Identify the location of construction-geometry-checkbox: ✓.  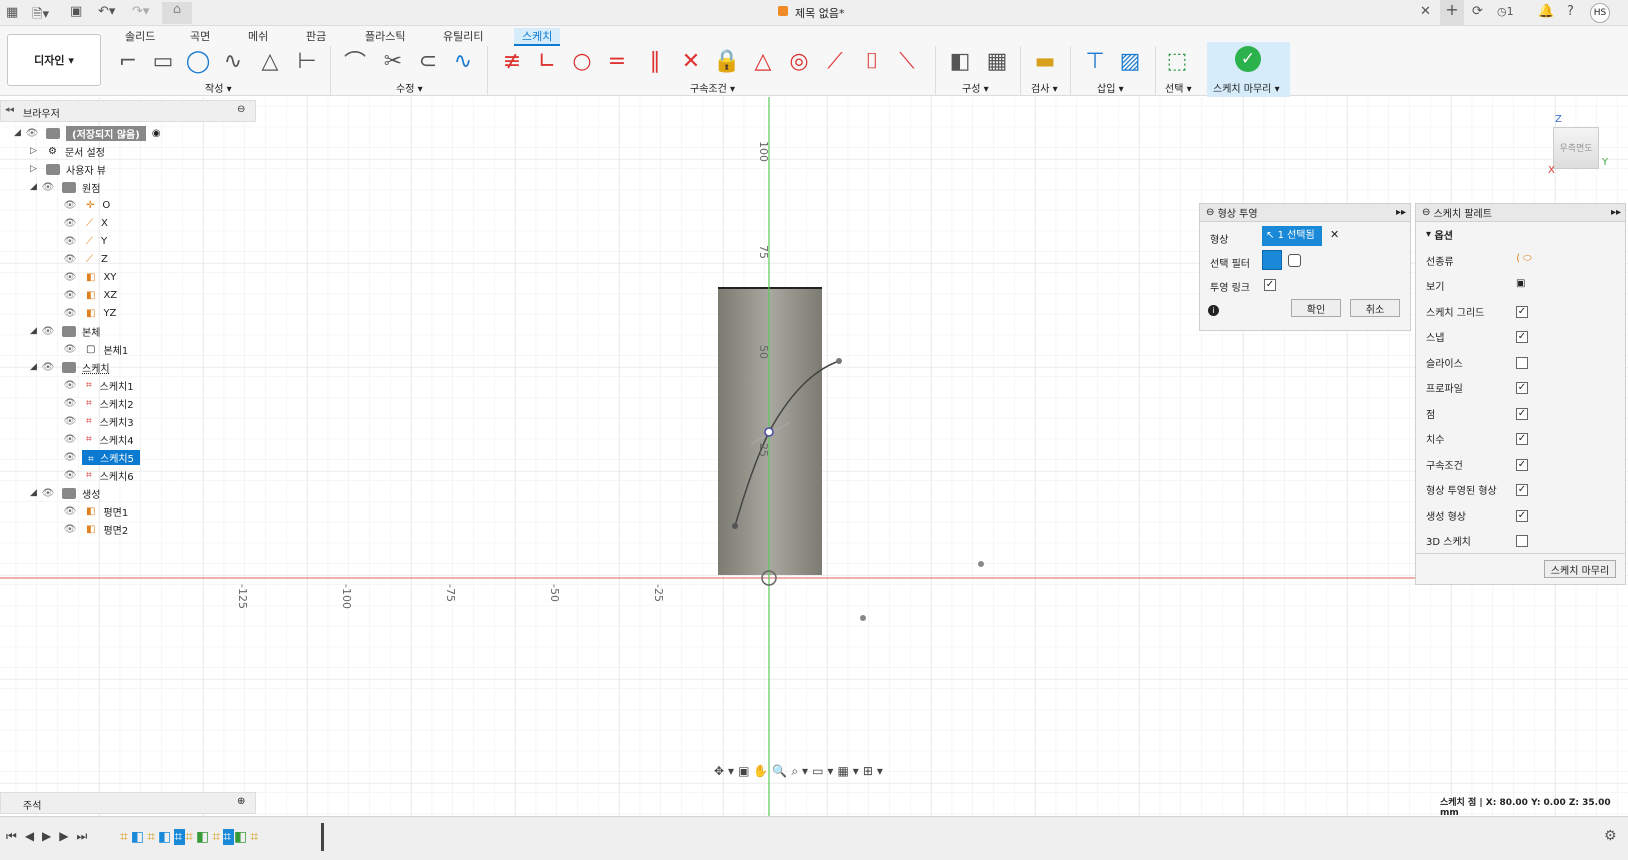
(1522, 515).